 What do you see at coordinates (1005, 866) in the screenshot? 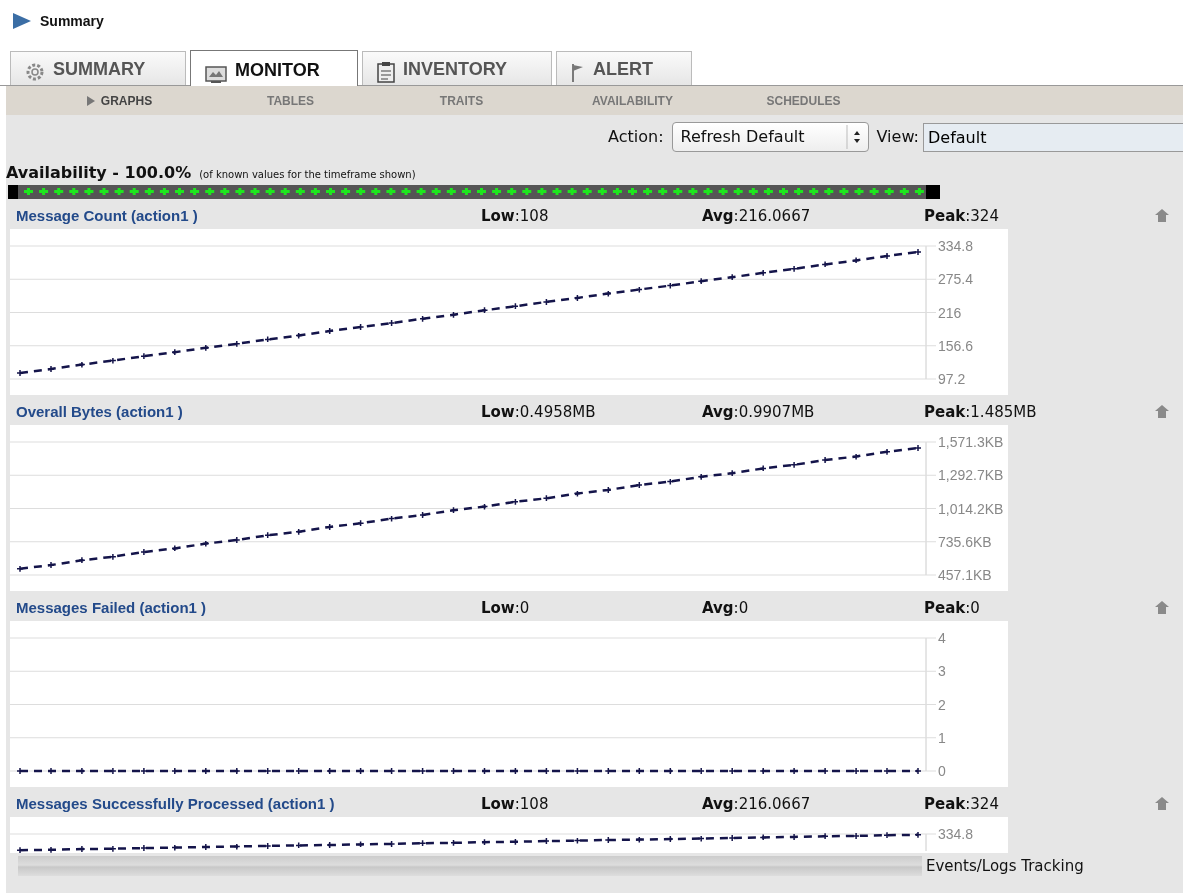
I see `events-logs-link: Events/Logs Tracking` at bounding box center [1005, 866].